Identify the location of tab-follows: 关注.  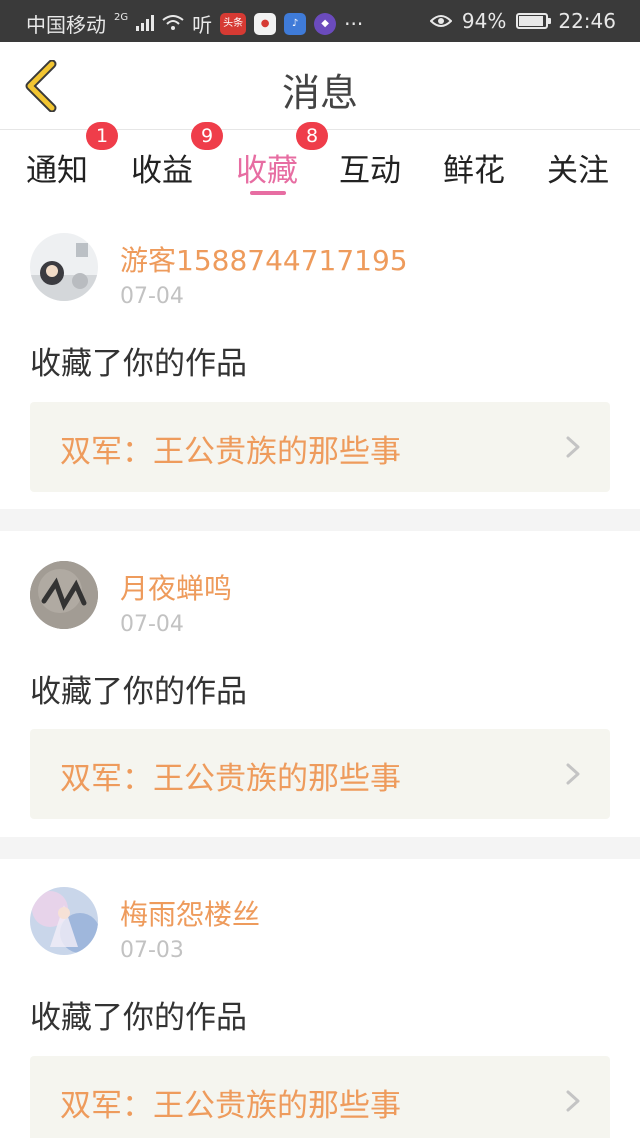
(578, 167).